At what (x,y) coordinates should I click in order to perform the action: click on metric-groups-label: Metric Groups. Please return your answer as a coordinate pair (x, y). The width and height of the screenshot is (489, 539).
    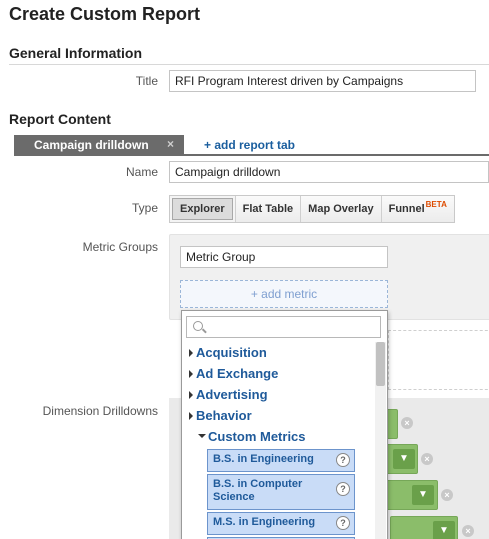
    Looking at the image, I should click on (120, 247).